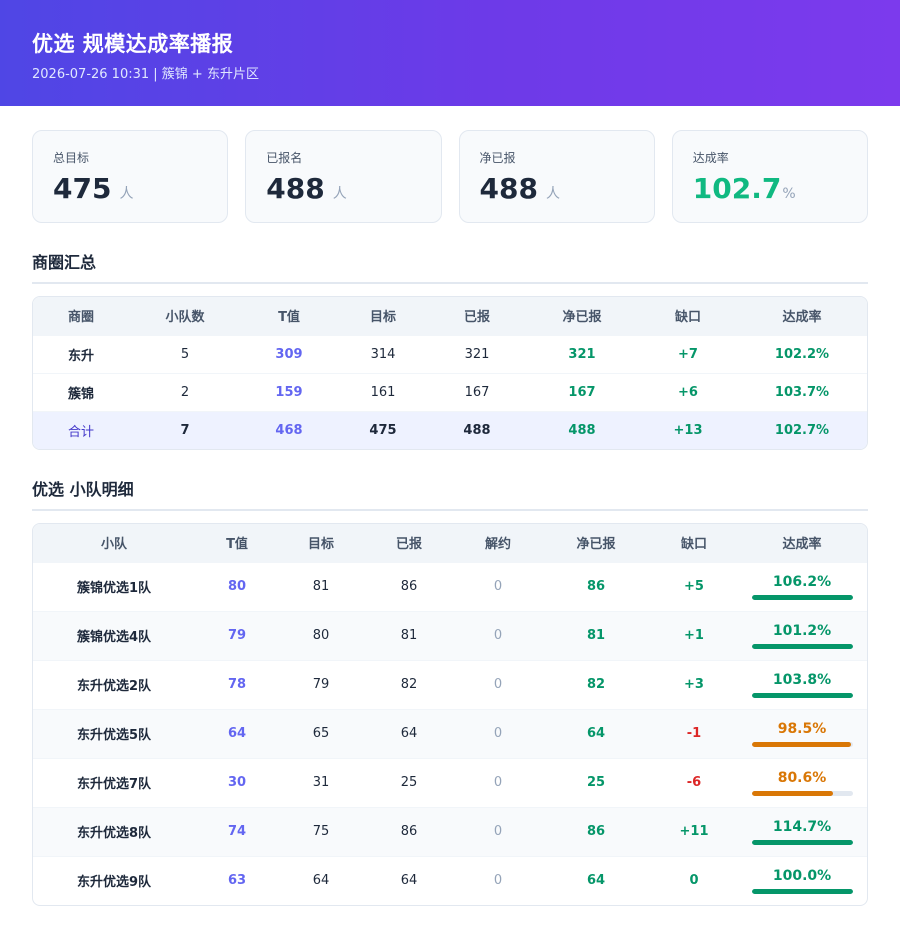  What do you see at coordinates (284, 158) in the screenshot?
I see `kpi-label: 已报名` at bounding box center [284, 158].